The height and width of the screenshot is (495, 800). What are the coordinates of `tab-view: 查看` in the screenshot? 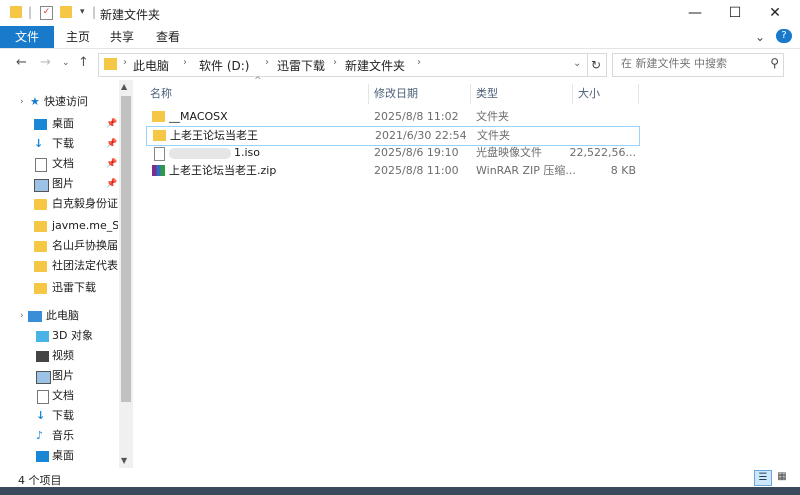 It's located at (168, 37).